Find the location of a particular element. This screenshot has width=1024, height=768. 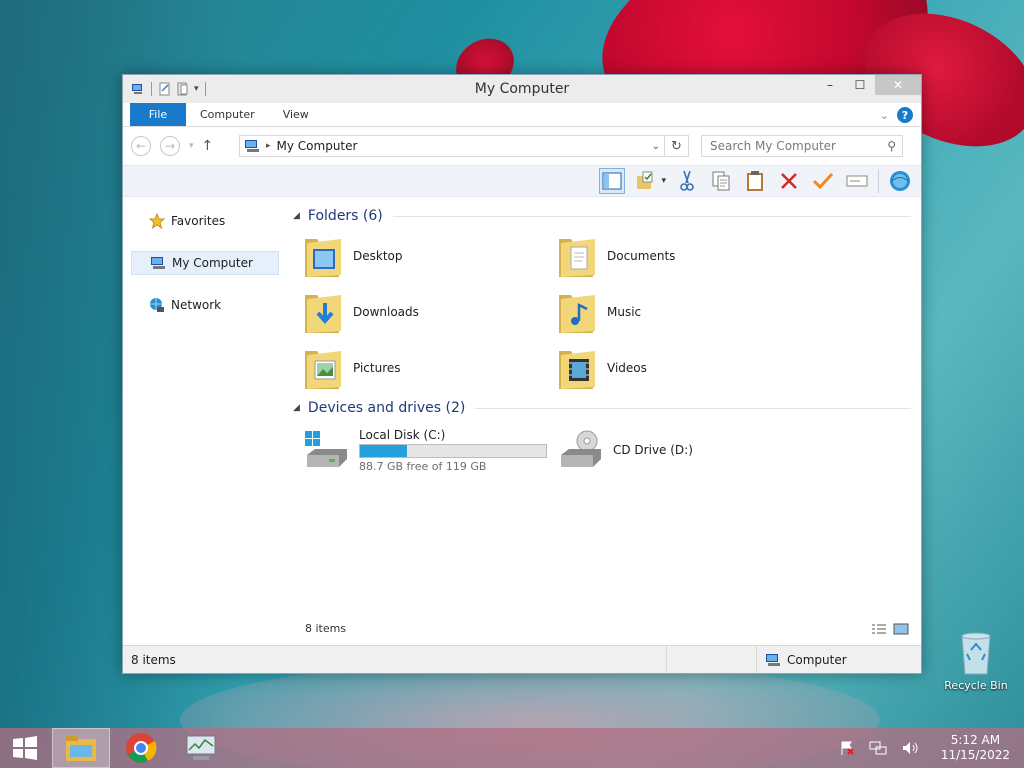

nav-item-network: Network is located at coordinates (205, 305).